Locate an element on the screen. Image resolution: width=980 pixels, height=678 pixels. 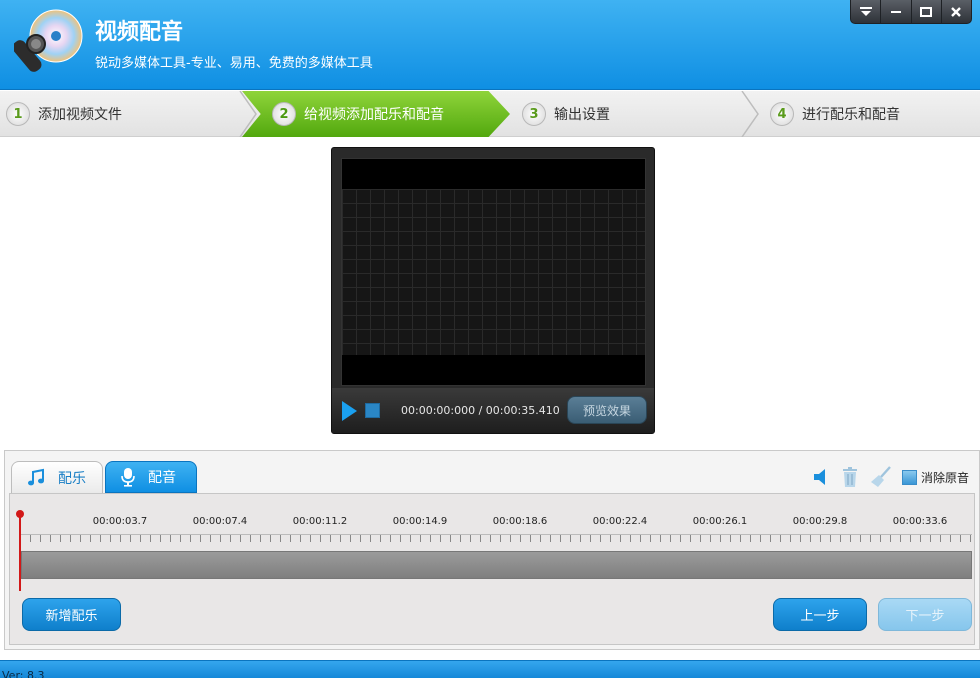
window-controls is located at coordinates (911, 12).